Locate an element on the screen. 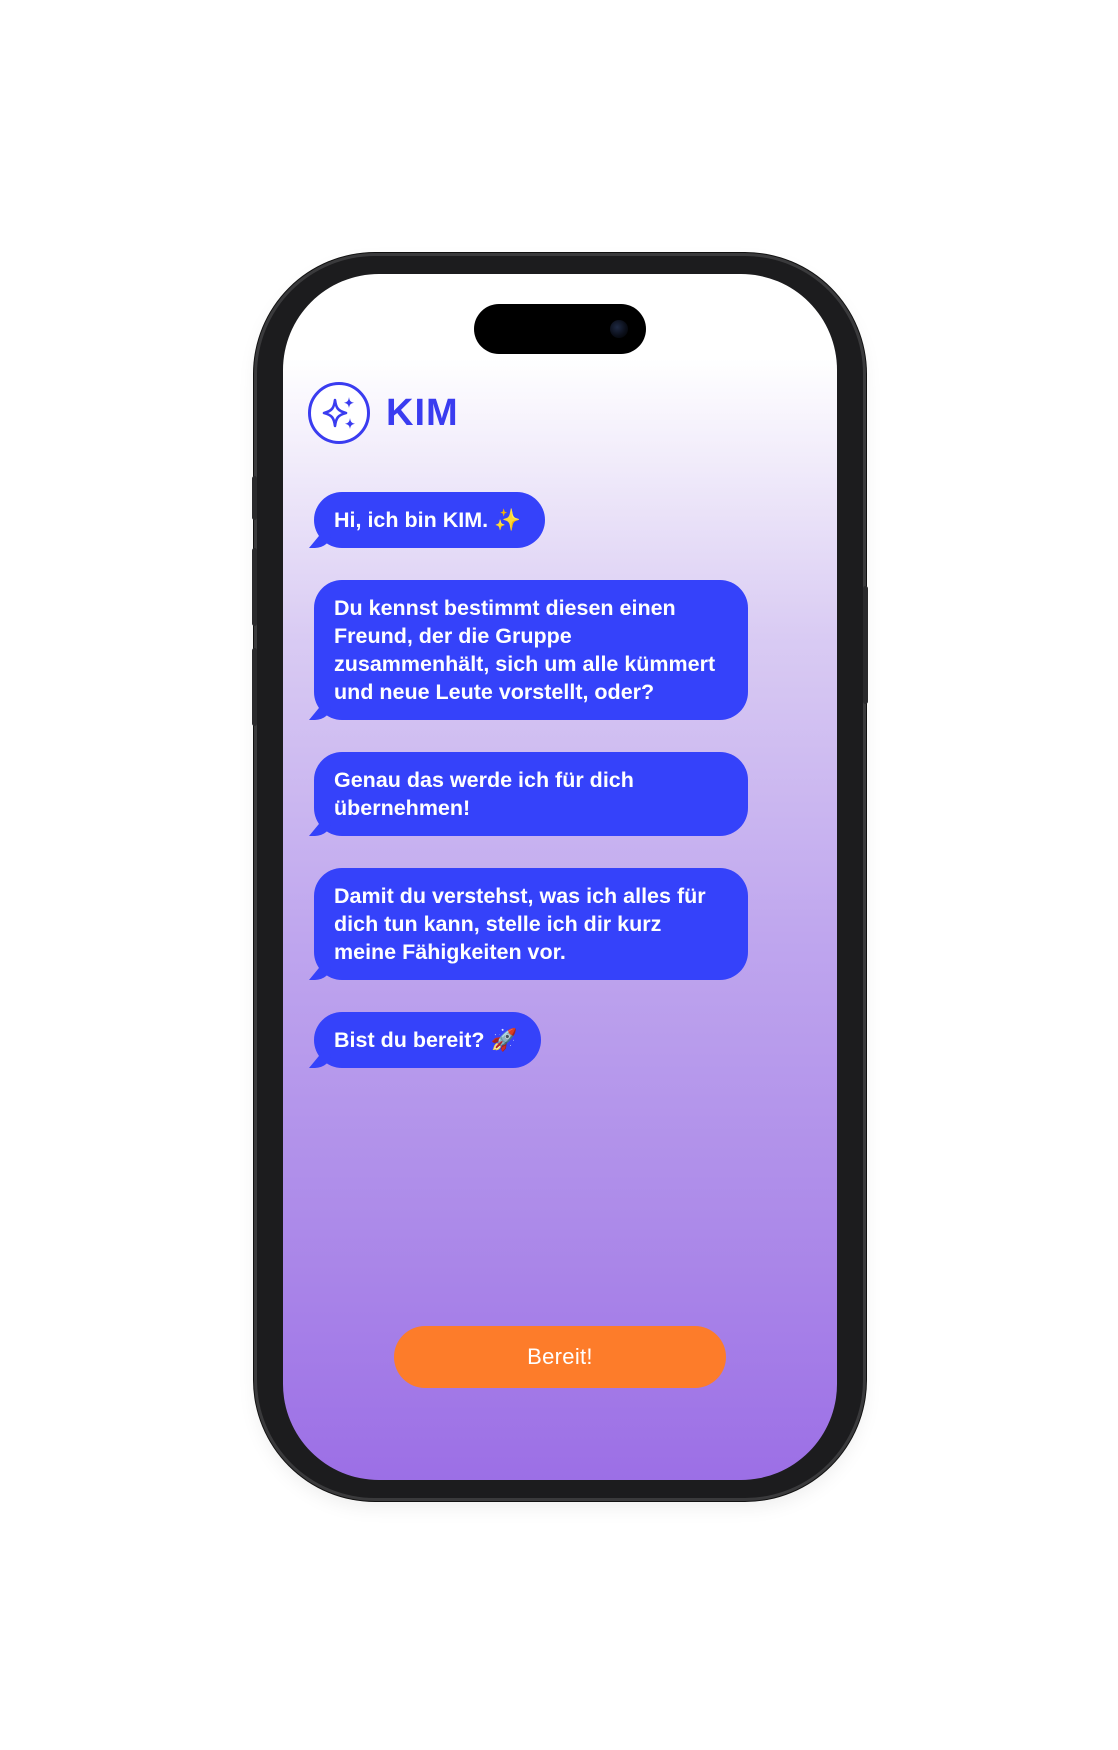 The width and height of the screenshot is (1118, 1750). chat-bubble: Hi, ich bin KIM. ✨ is located at coordinates (429, 520).